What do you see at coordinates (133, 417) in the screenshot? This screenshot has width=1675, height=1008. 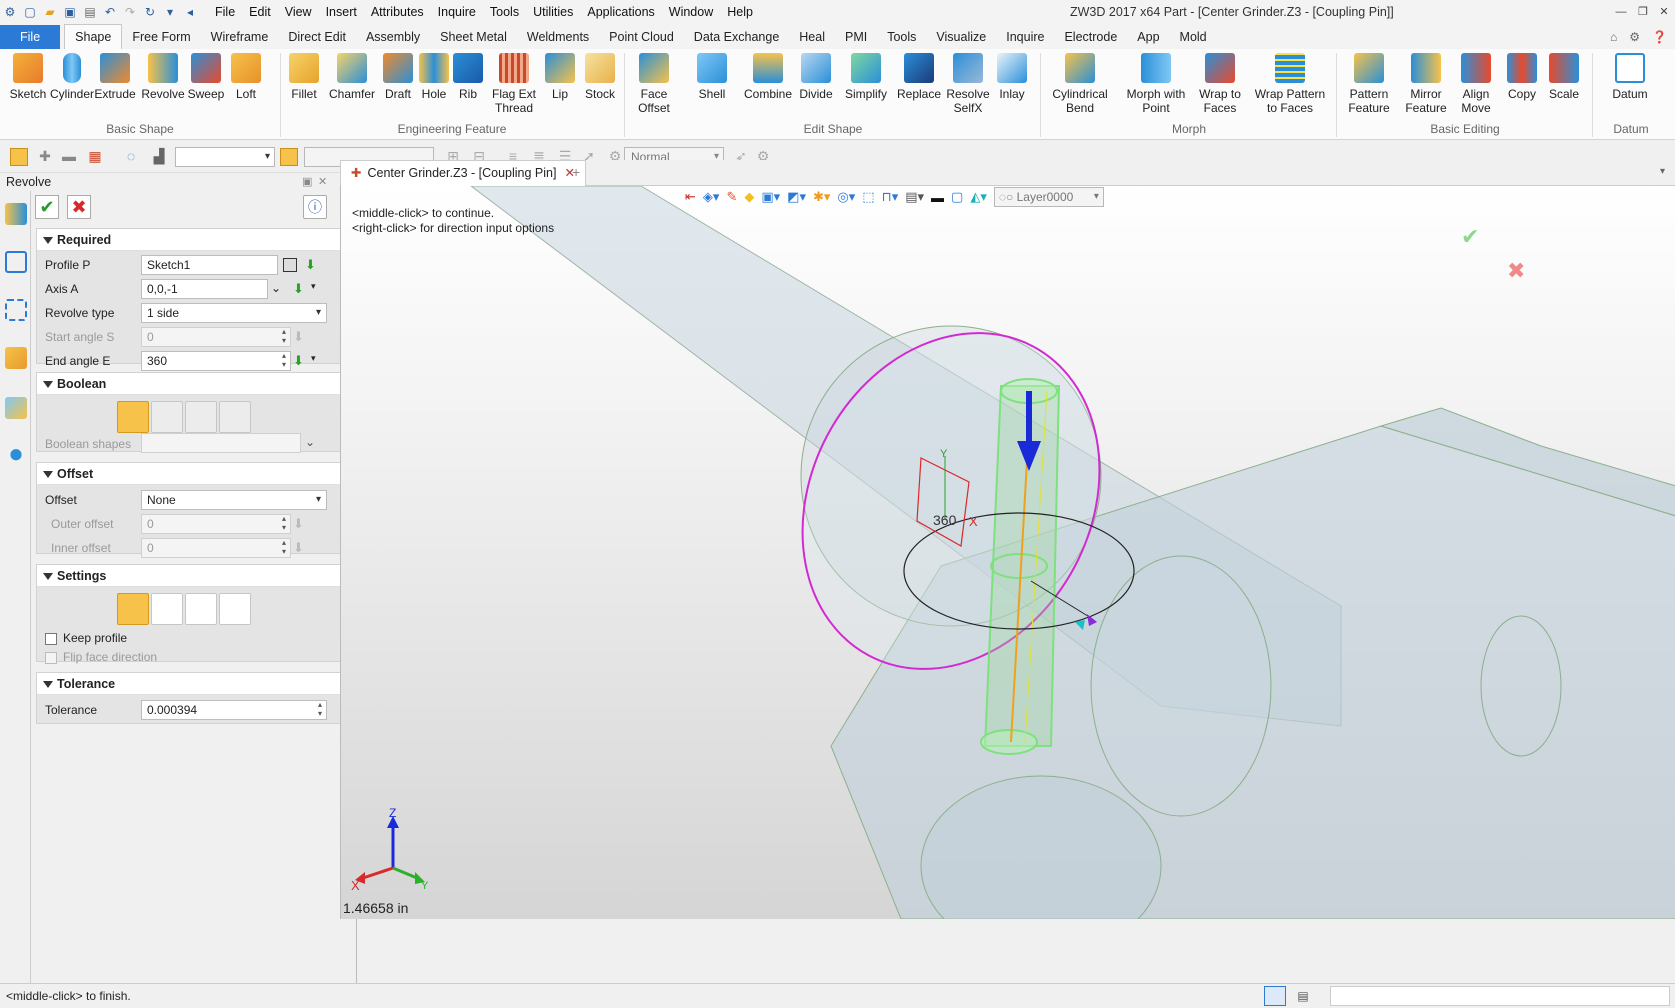 I see `base-shape-boolean-button` at bounding box center [133, 417].